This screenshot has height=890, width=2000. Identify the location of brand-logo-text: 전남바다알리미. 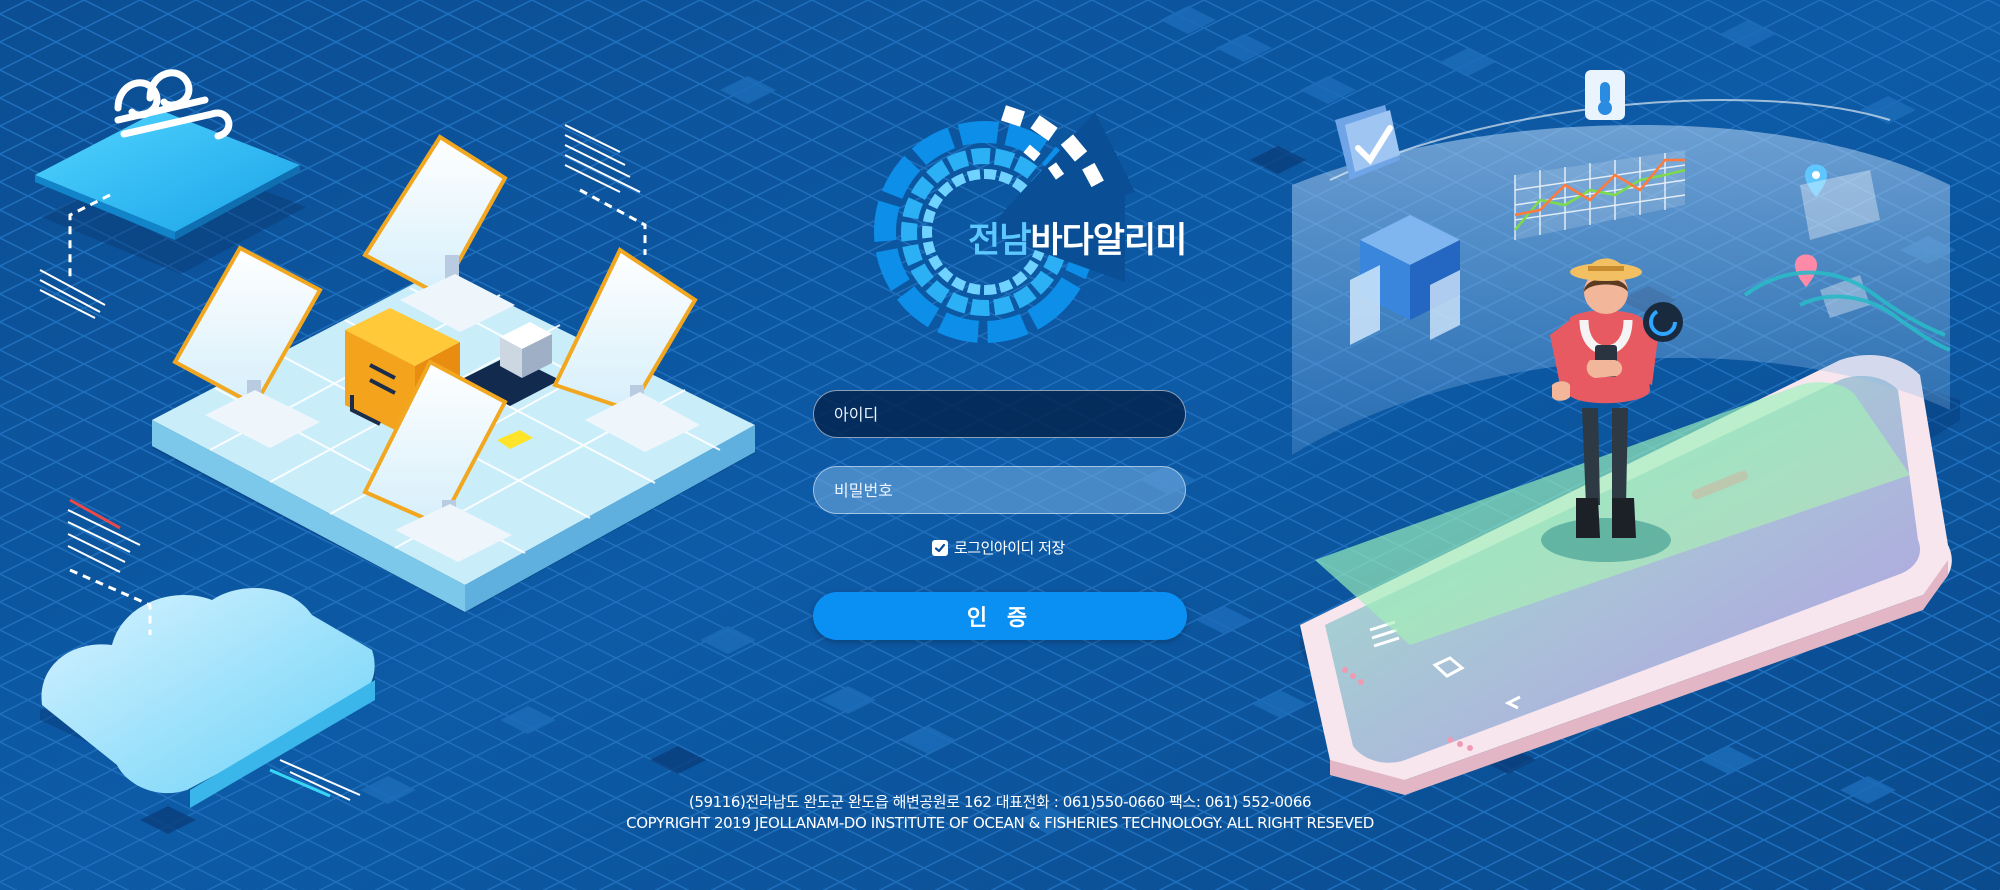
(1077, 237).